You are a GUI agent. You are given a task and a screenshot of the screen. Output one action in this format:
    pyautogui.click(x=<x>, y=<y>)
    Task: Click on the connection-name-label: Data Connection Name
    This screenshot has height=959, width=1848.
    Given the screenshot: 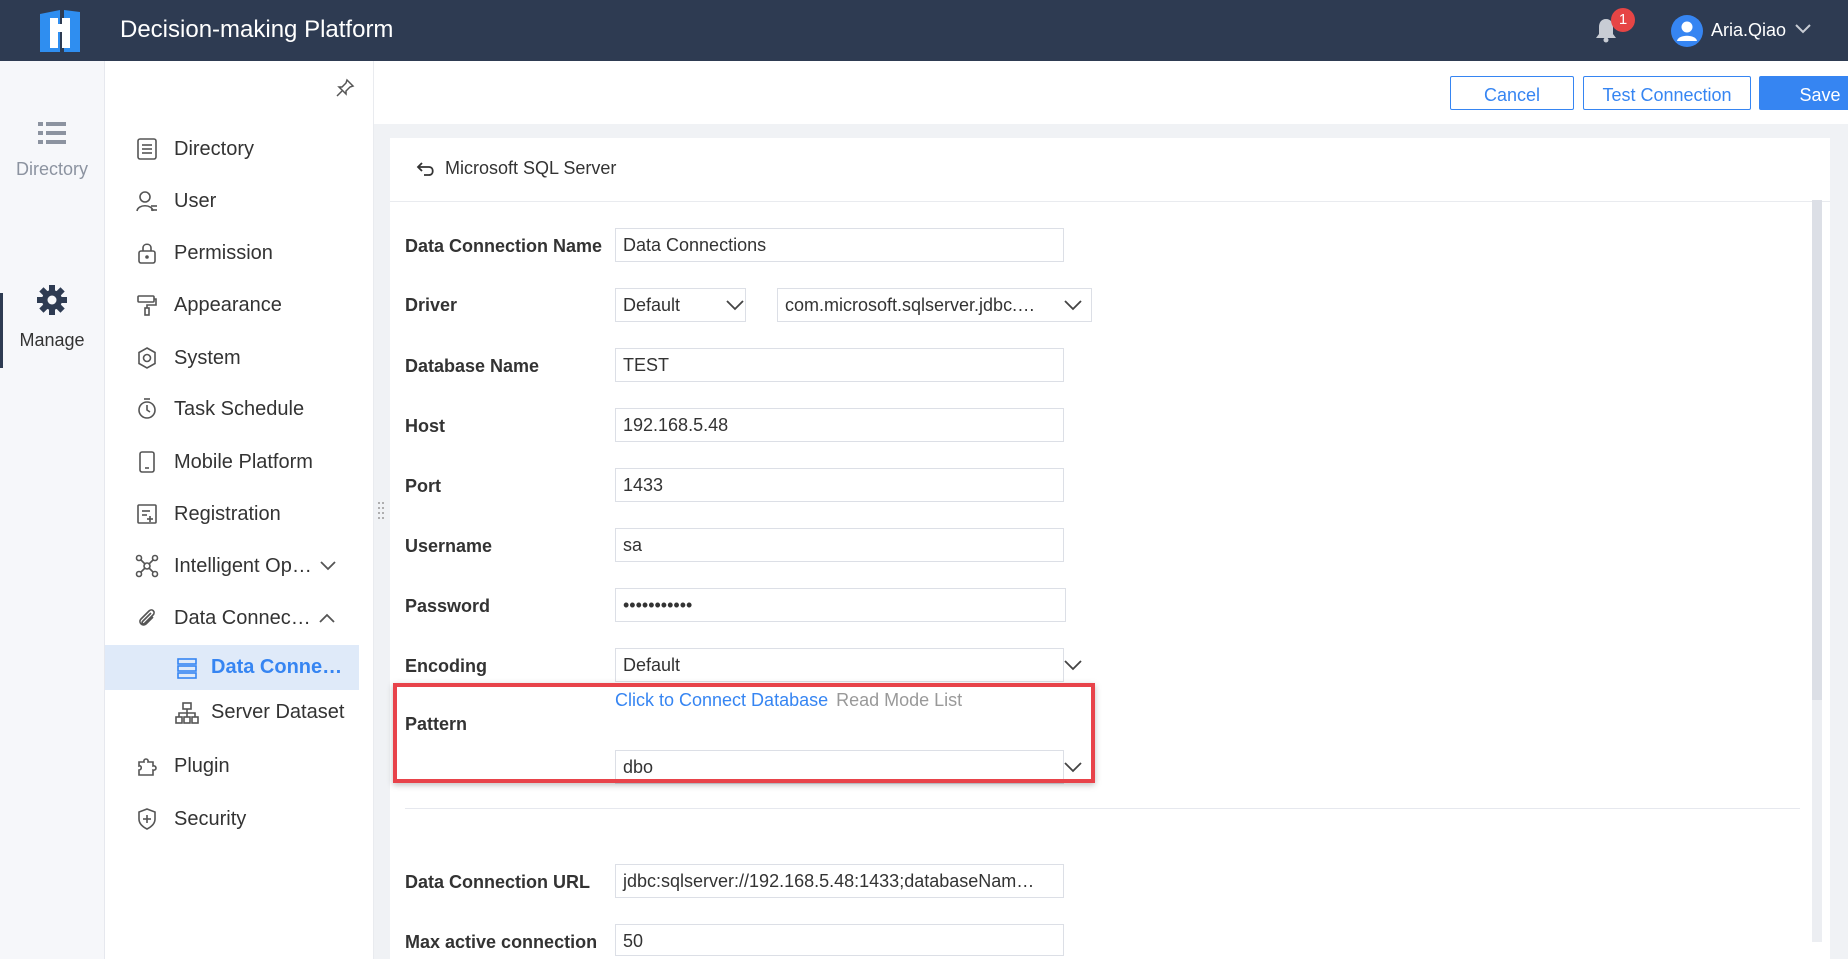 What is the action you would take?
    pyautogui.click(x=504, y=246)
    